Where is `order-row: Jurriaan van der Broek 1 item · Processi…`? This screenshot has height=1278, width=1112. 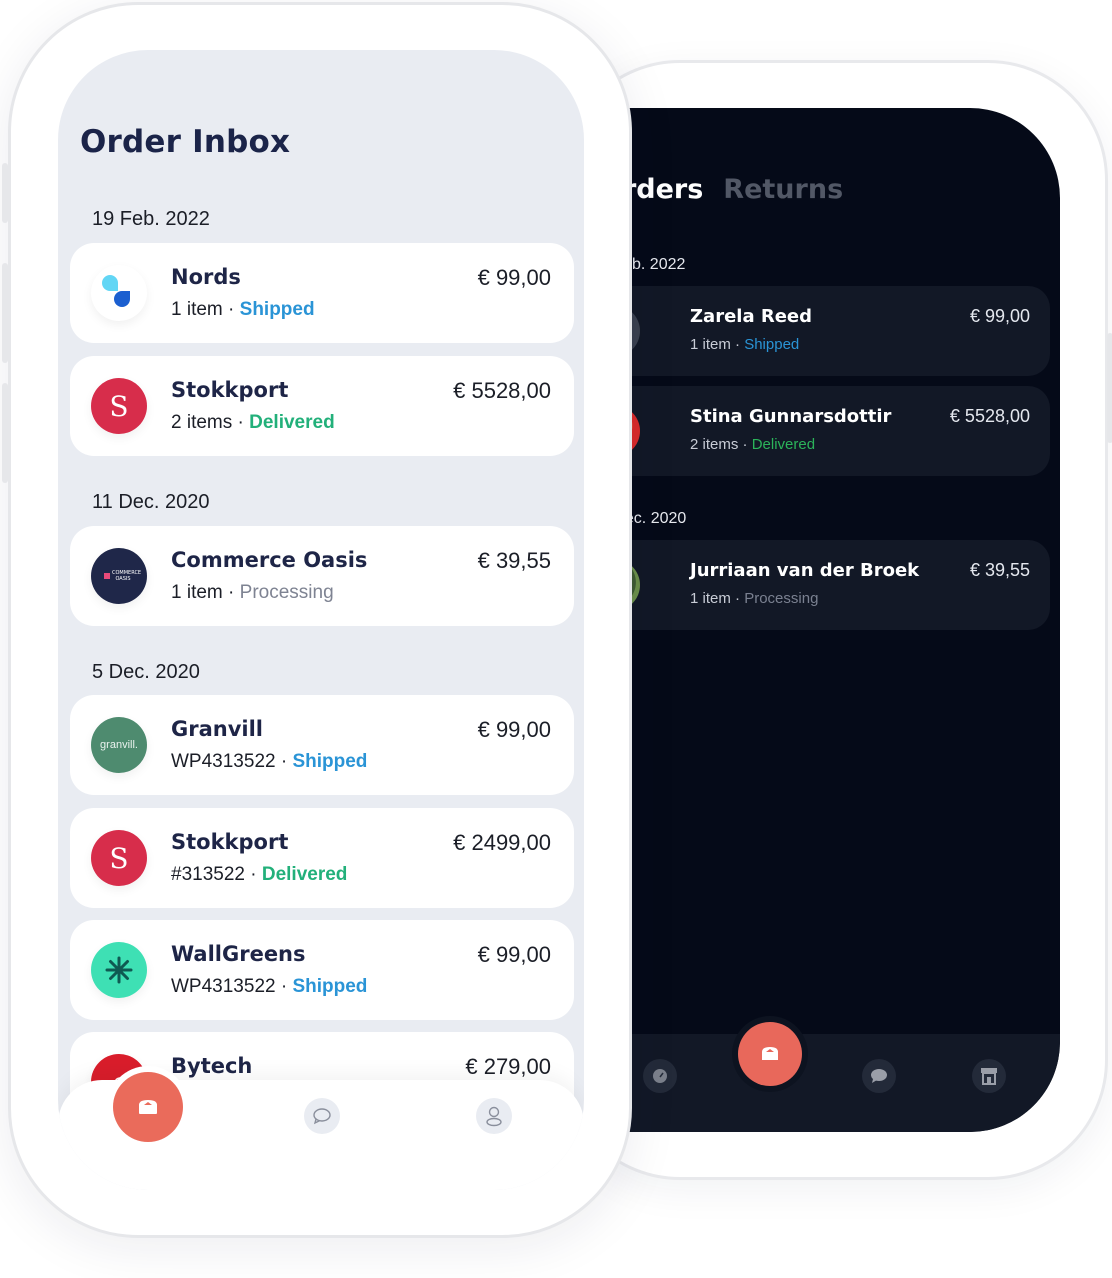
order-row: Jurriaan van der Broek 1 item · Processi… is located at coordinates (819, 585).